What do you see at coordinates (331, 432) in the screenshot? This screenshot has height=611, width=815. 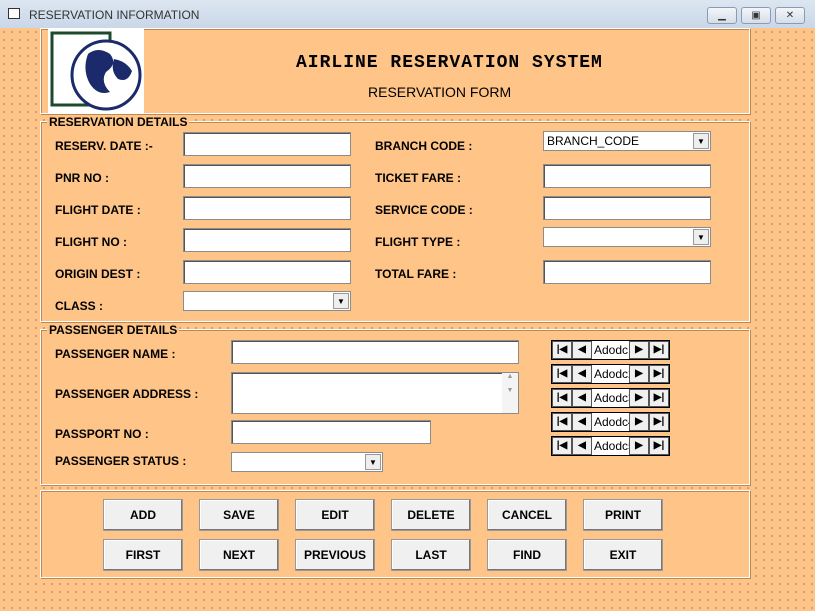 I see `passport-no-input` at bounding box center [331, 432].